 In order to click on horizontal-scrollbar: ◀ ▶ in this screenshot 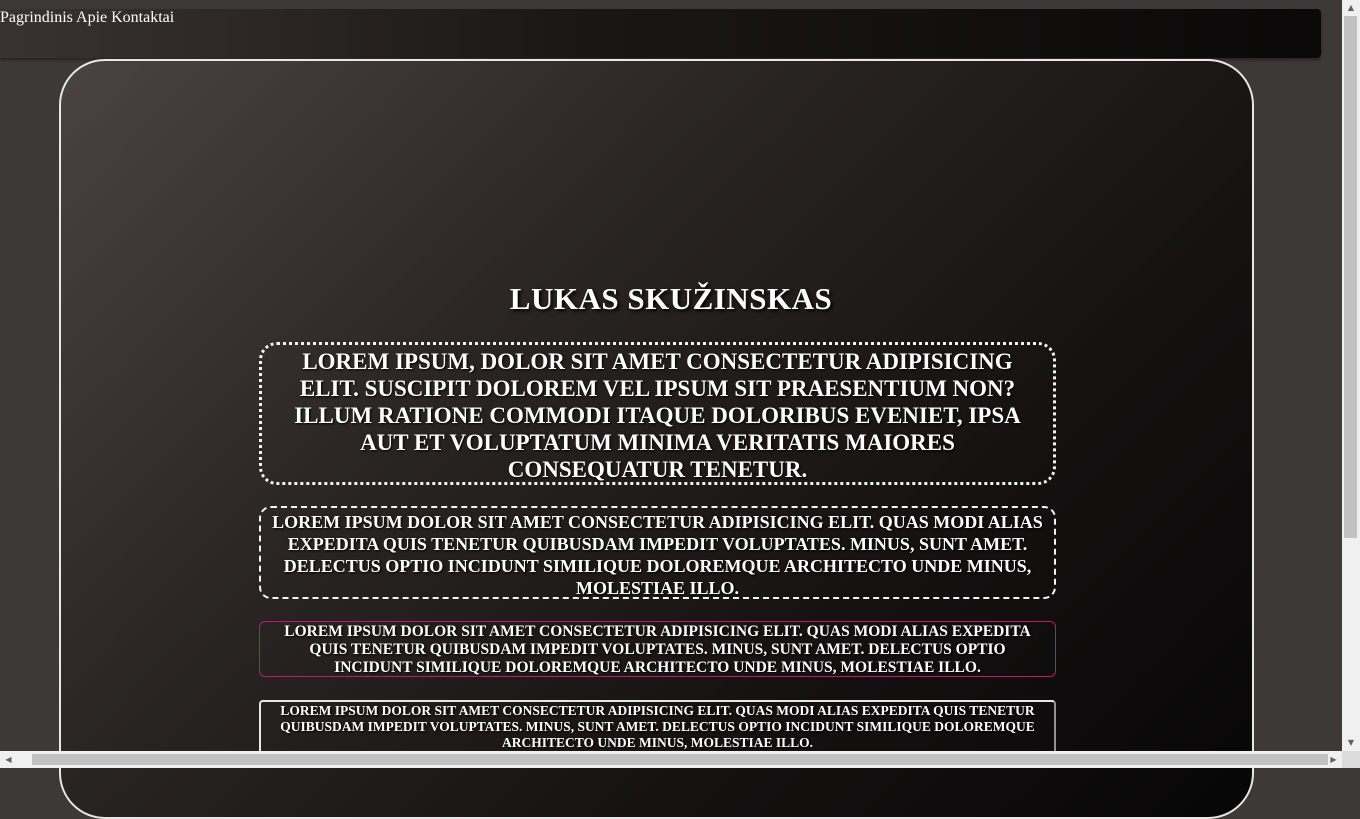, I will do `click(671, 759)`.